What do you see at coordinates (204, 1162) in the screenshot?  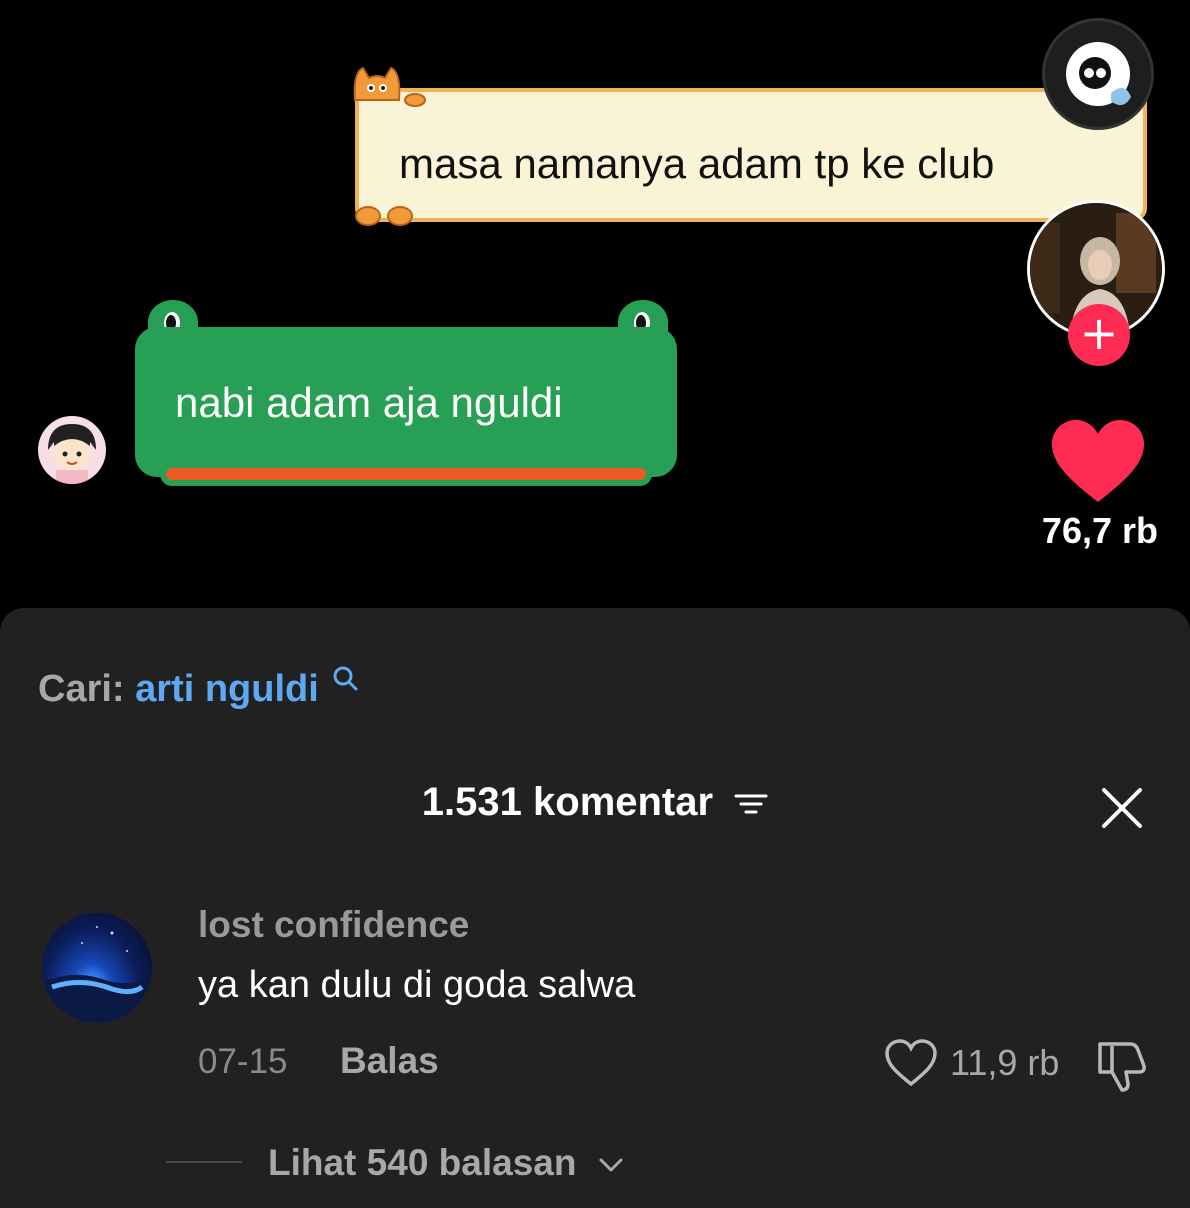 I see `replies-divider` at bounding box center [204, 1162].